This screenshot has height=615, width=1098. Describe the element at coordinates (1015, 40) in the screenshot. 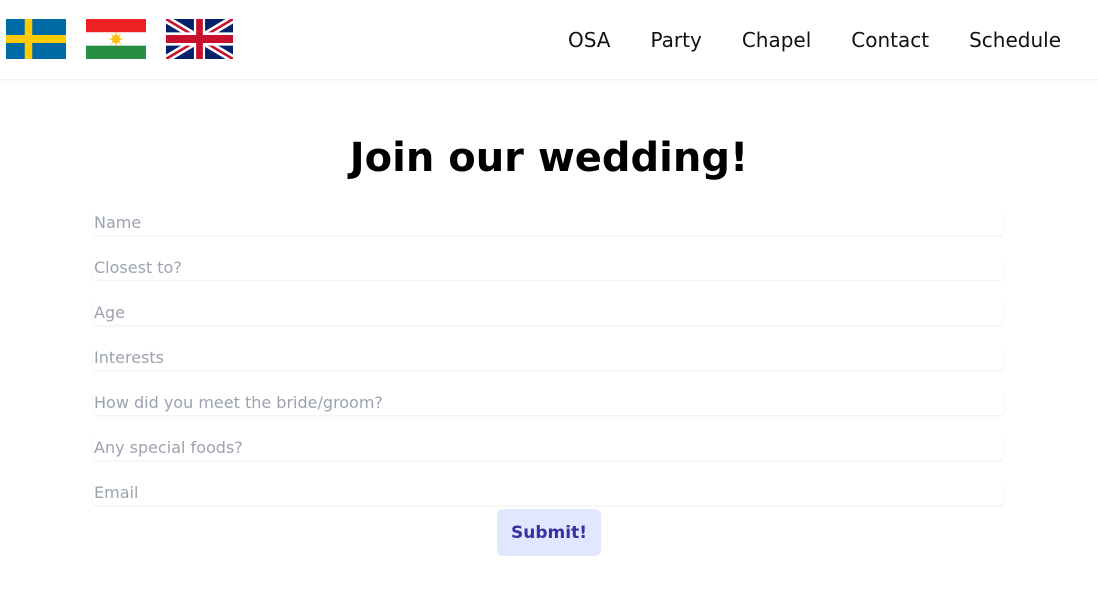

I see `nav-link-schedule: Schedule` at that location.